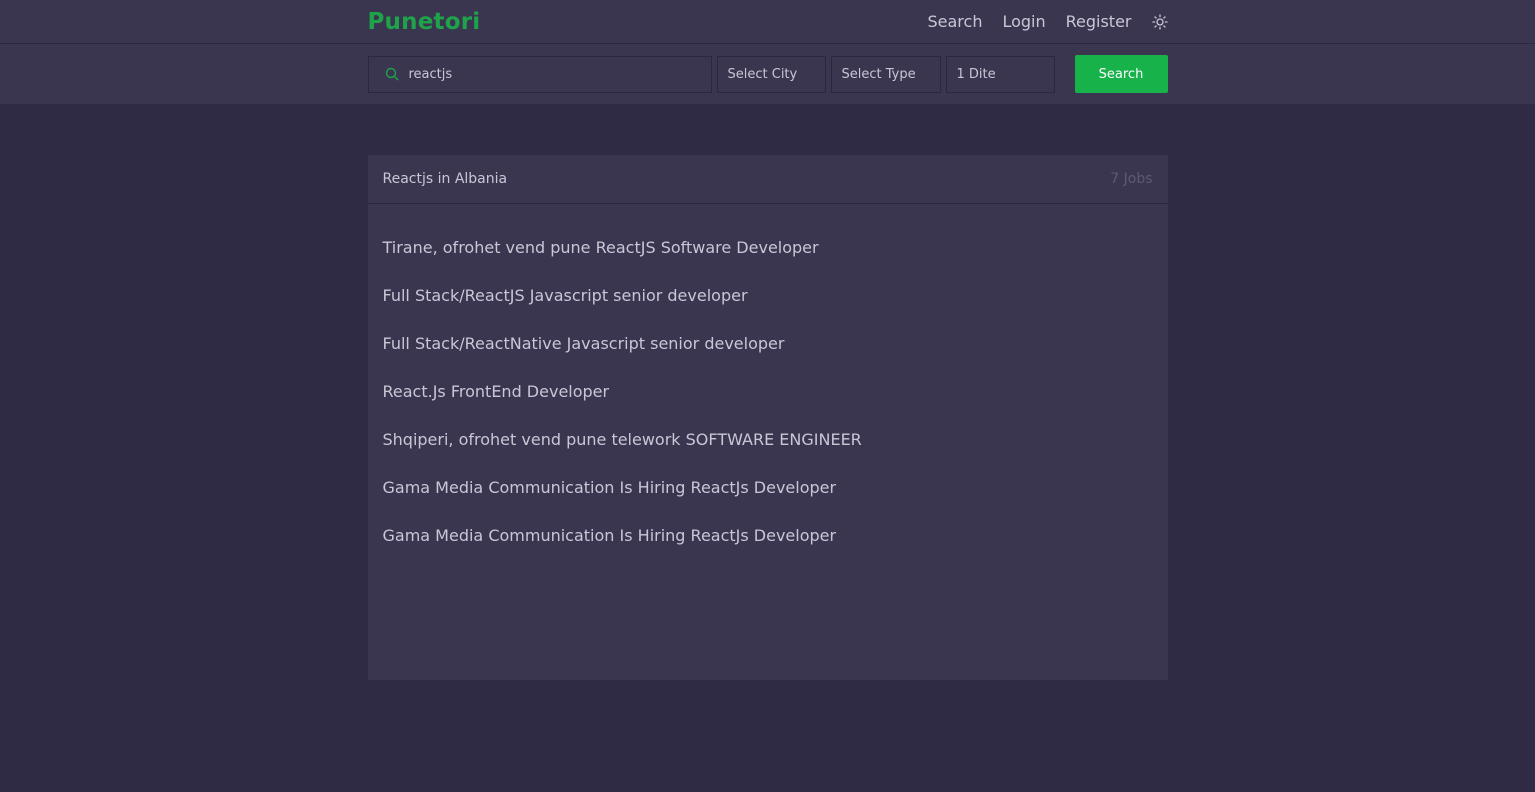 This screenshot has width=1535, height=792. I want to click on type-select: Select Type, so click(885, 74).